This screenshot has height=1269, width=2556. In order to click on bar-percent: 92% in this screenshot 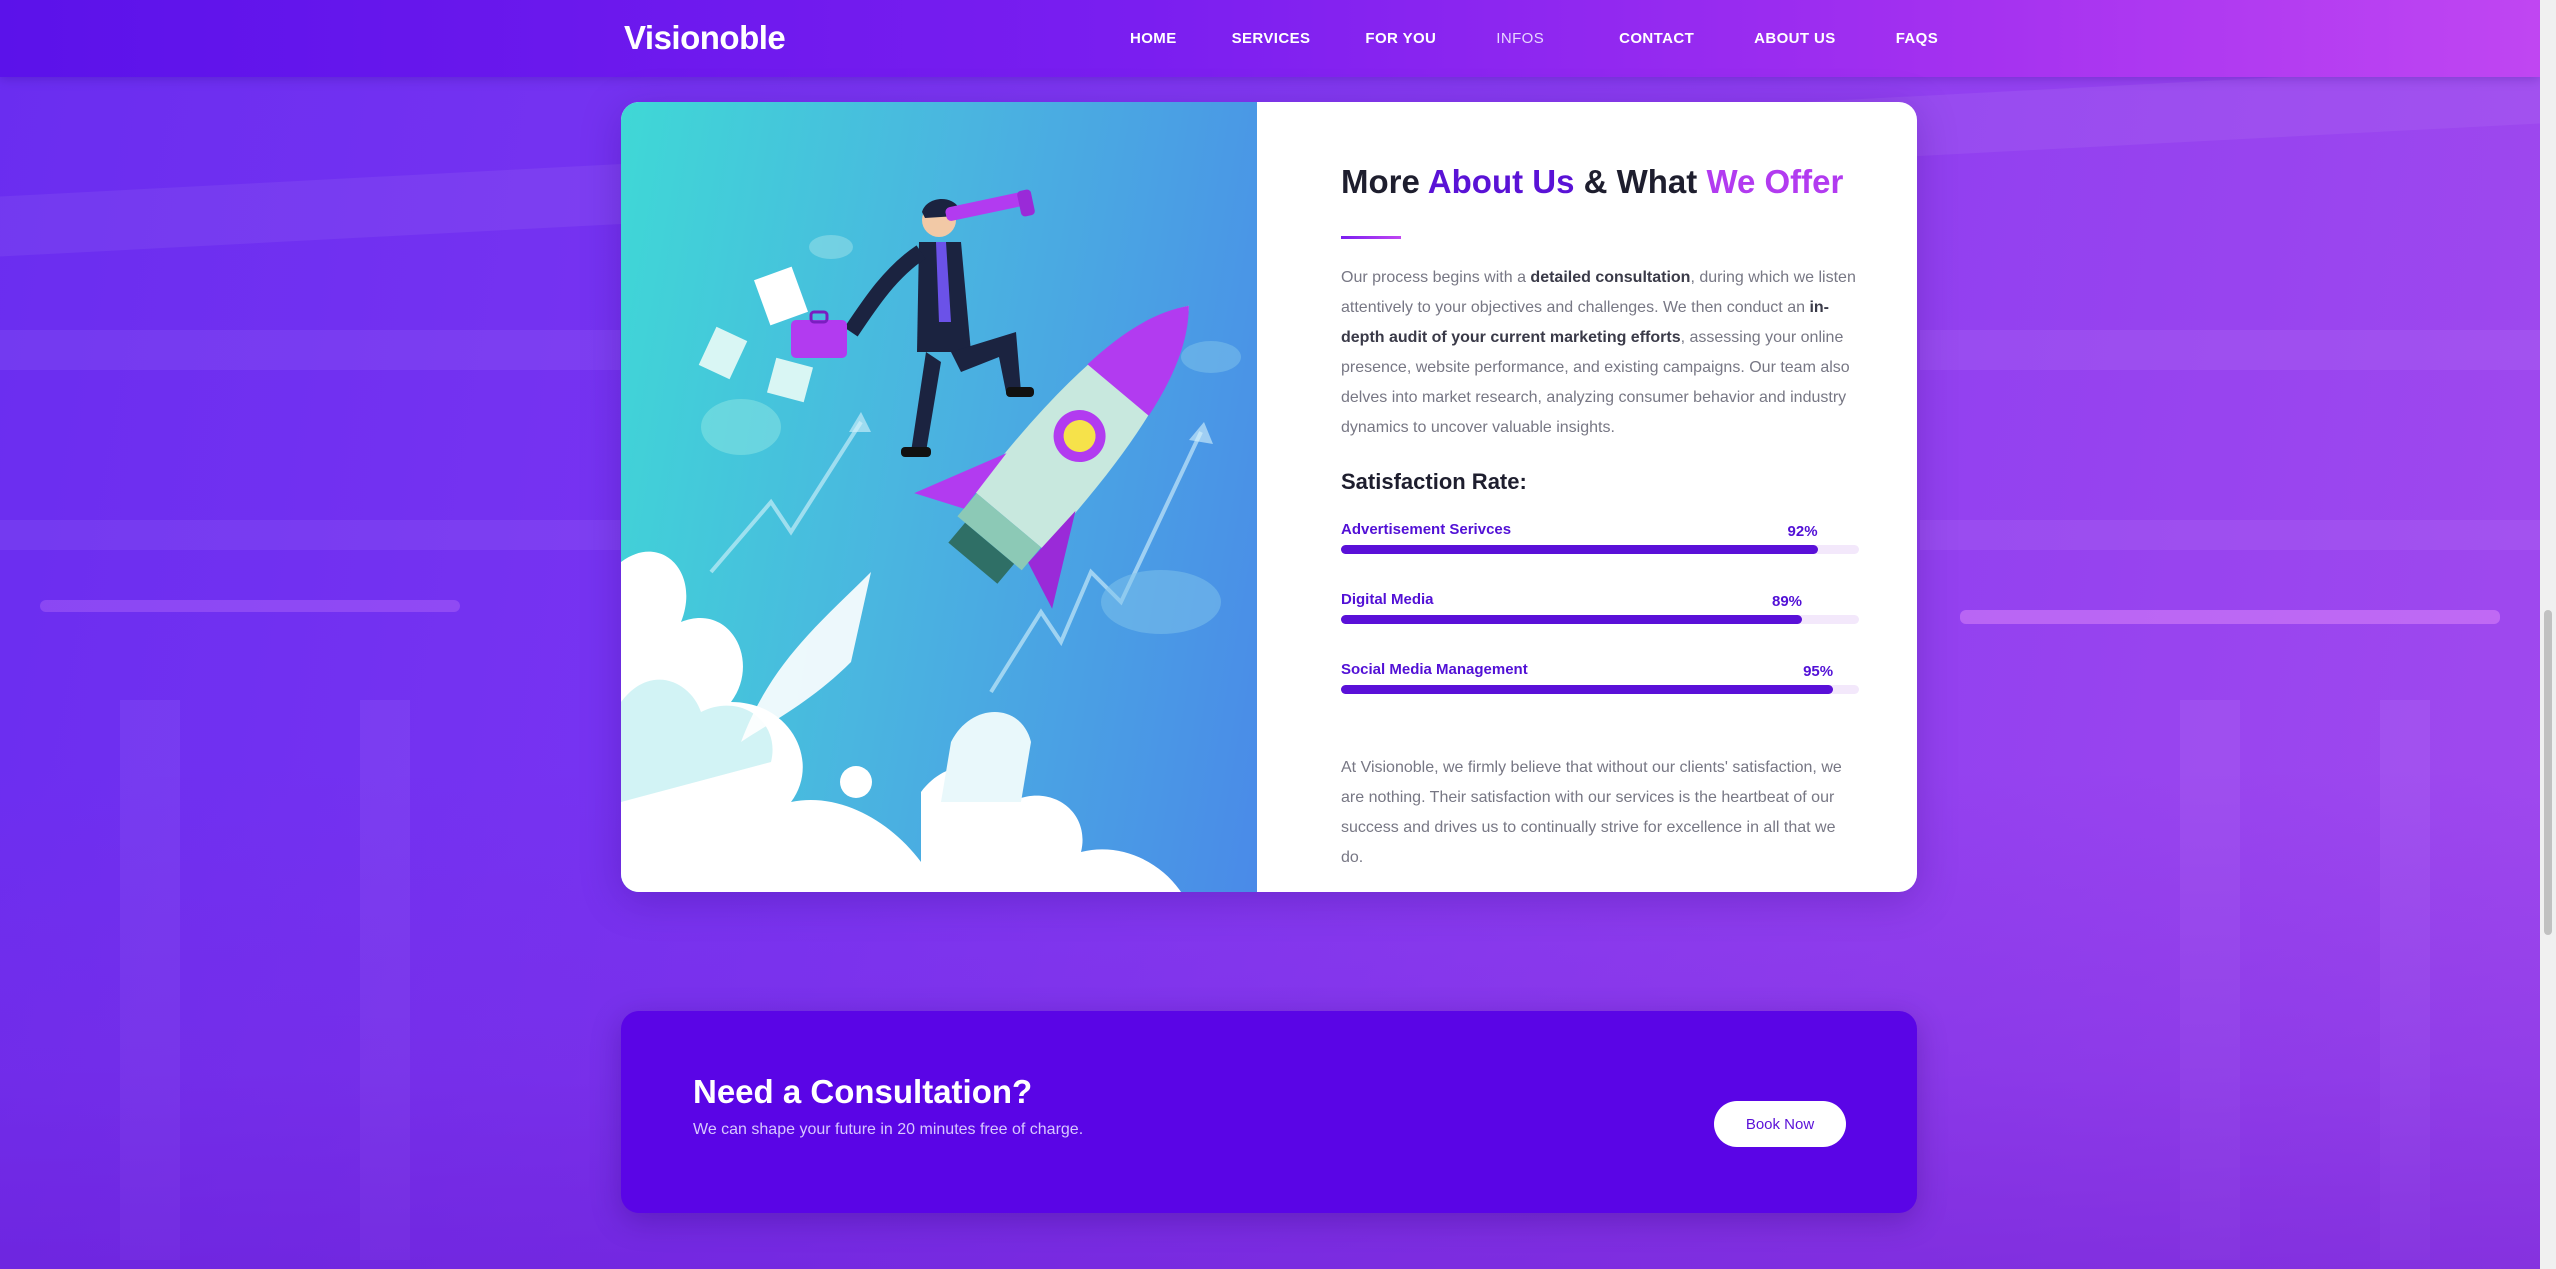, I will do `click(1802, 531)`.